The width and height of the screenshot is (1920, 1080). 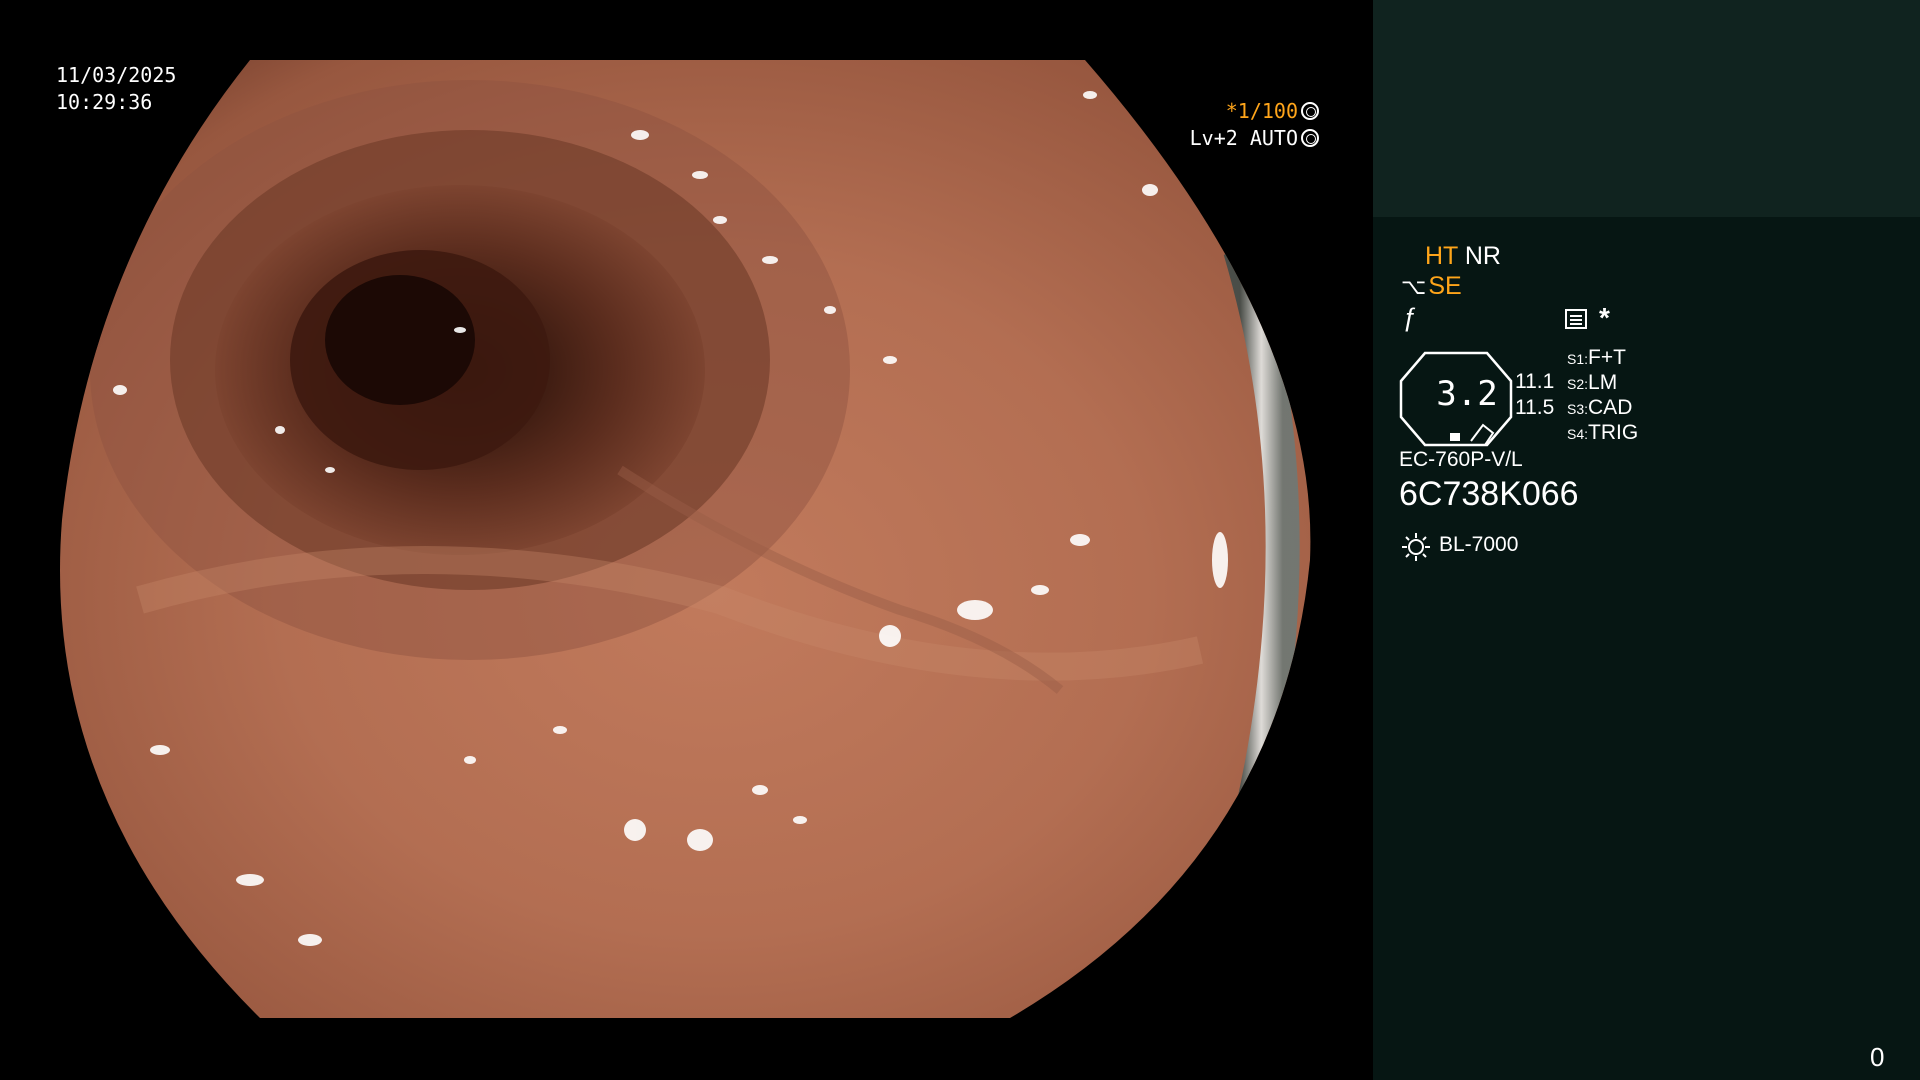 What do you see at coordinates (1254, 125) in the screenshot?
I see `exposure-readout: *1/100 Lv+2 AUTO` at bounding box center [1254, 125].